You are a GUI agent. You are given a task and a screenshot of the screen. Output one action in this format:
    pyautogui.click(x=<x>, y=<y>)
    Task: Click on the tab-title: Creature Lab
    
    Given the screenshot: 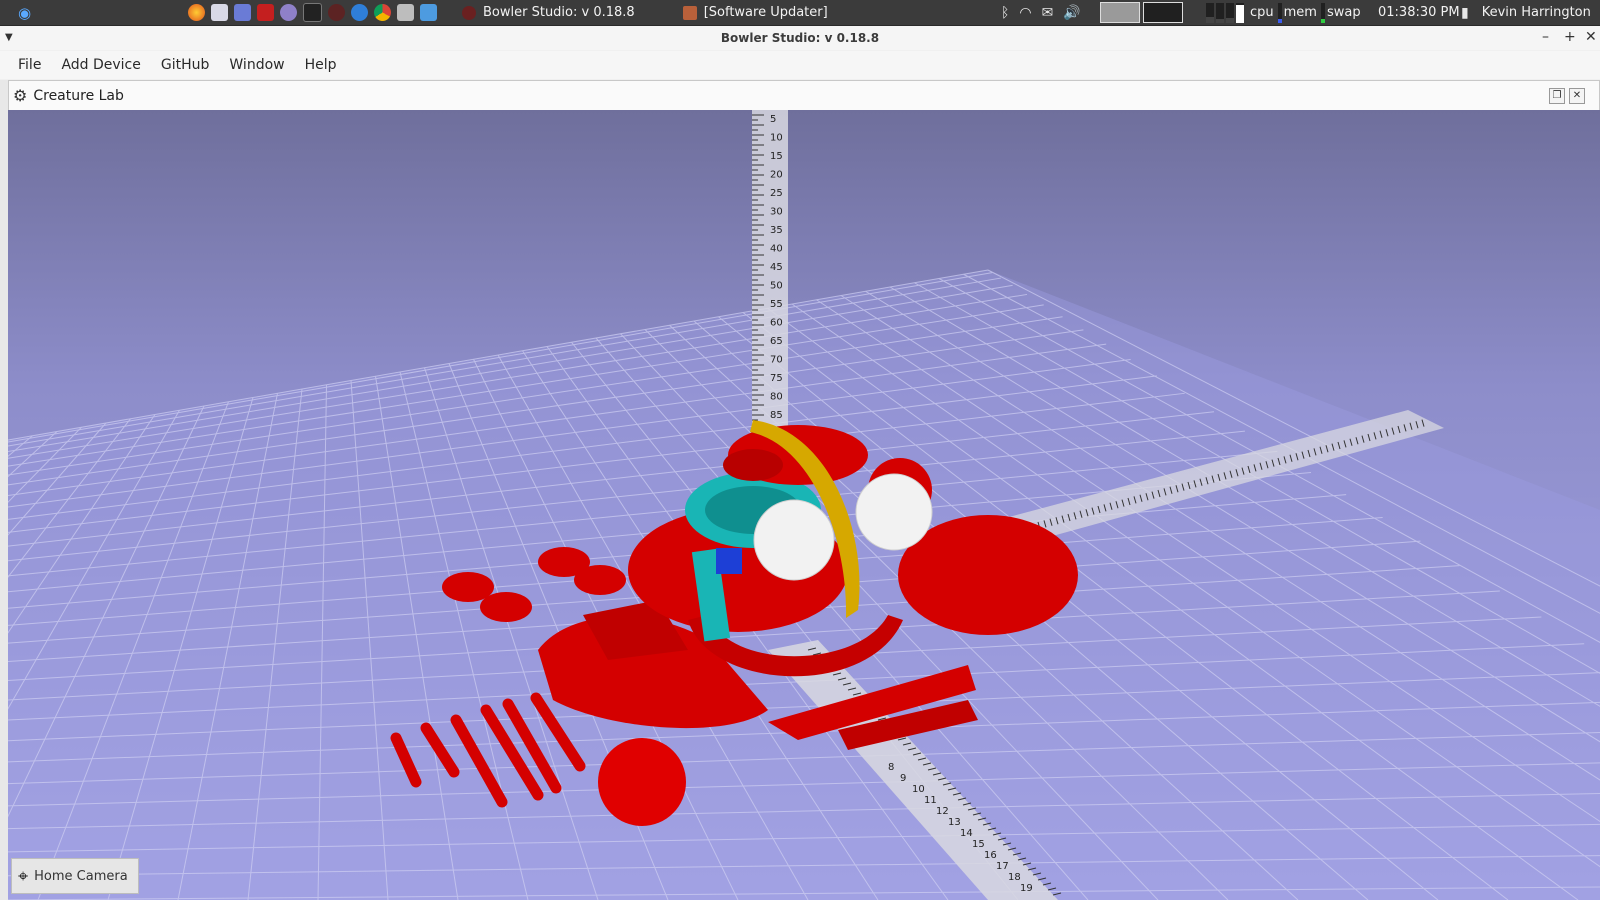 What is the action you would take?
    pyautogui.click(x=78, y=95)
    